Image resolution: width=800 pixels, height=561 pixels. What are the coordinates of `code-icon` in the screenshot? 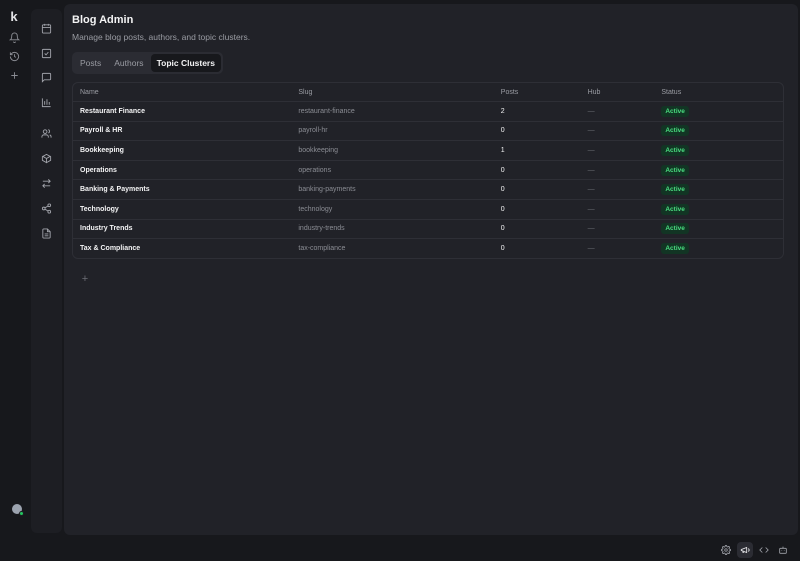 It's located at (764, 550).